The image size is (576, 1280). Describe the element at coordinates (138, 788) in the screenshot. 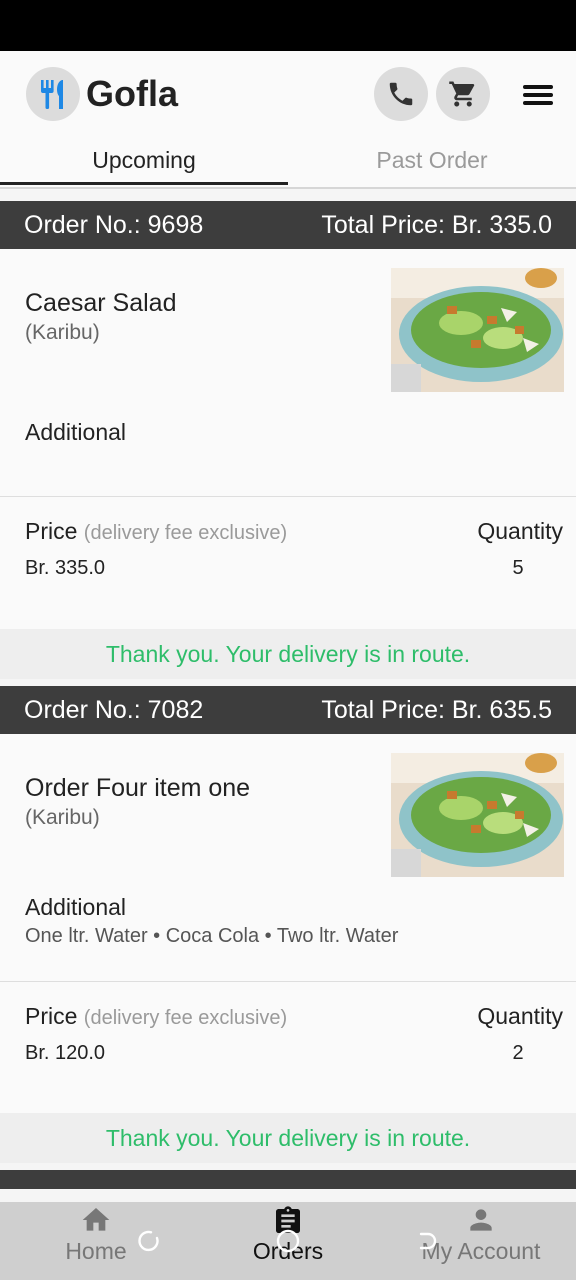

I see `item-name: Order Four item one` at that location.